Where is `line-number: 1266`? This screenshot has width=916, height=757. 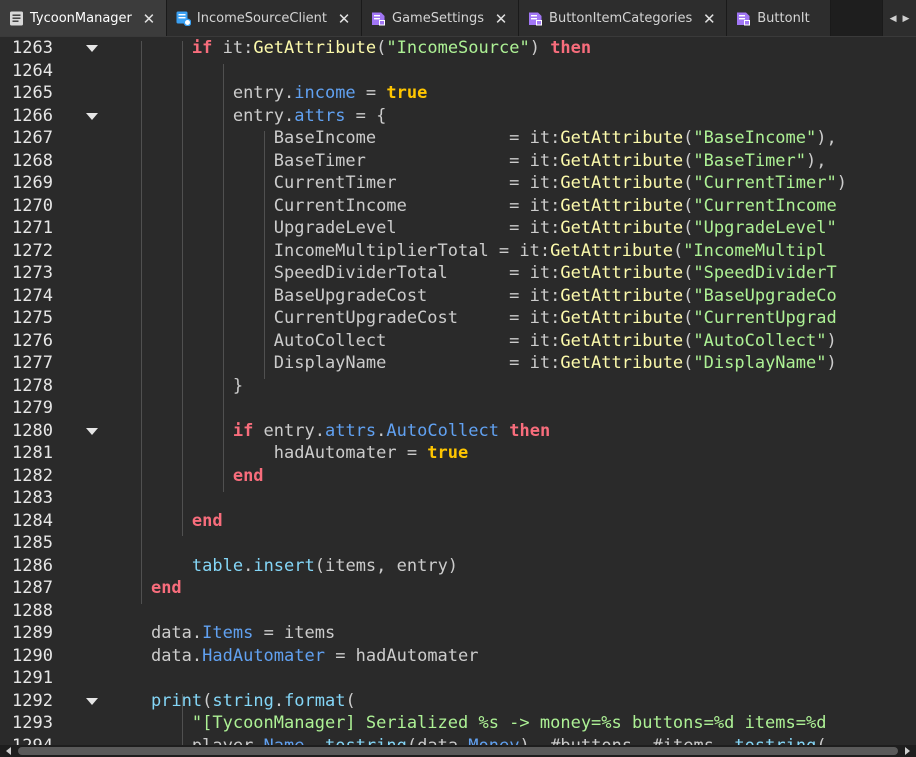 line-number: 1266 is located at coordinates (32, 115).